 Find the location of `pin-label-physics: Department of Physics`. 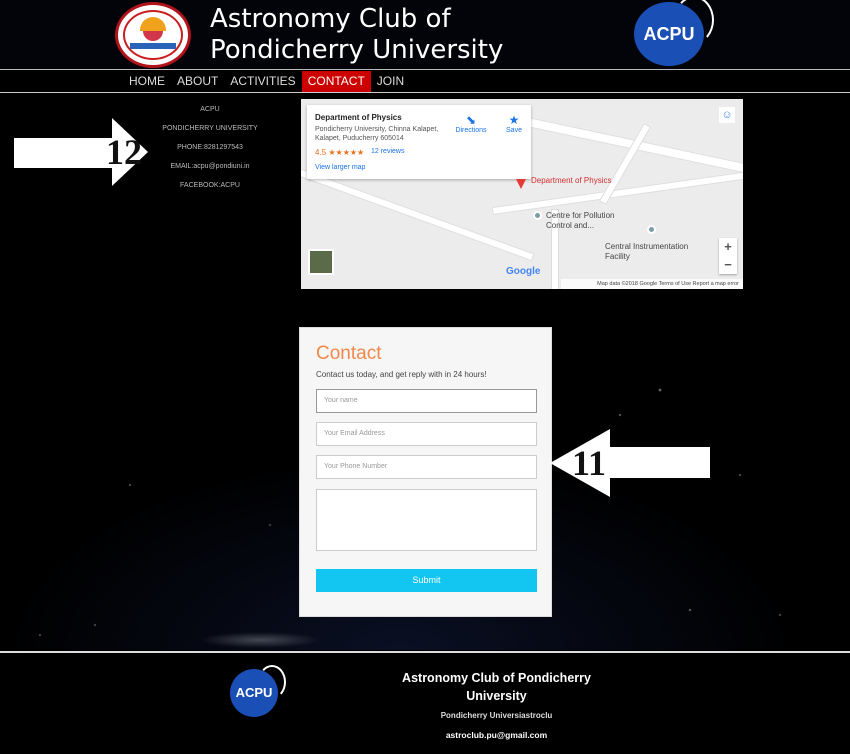

pin-label-physics: Department of Physics is located at coordinates (571, 180).